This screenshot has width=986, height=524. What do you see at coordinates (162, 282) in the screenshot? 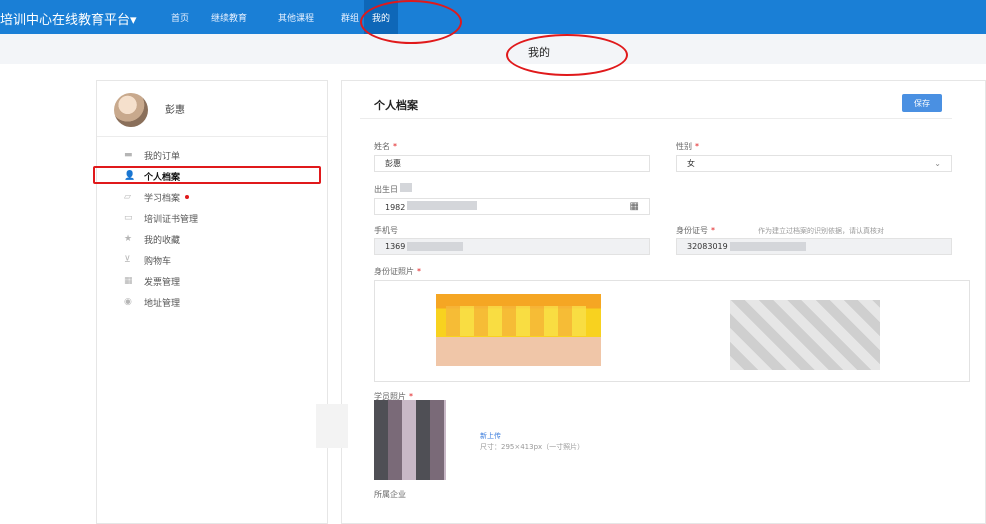
I see `sidebar-item-label: 发票管理` at bounding box center [162, 282].